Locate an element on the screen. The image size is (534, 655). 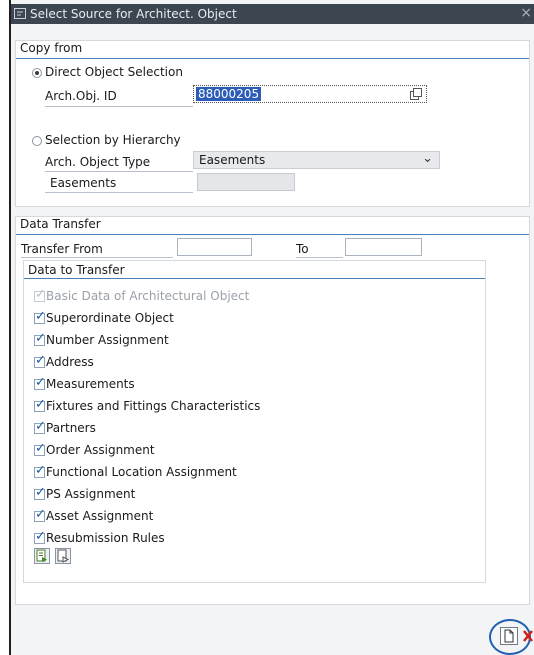
transfer-to-field is located at coordinates (383, 247).